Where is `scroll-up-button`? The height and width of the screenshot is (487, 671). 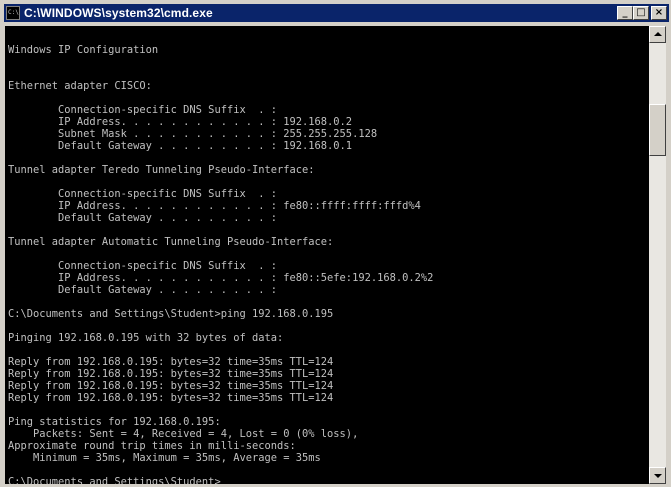
scroll-up-button is located at coordinates (657, 34).